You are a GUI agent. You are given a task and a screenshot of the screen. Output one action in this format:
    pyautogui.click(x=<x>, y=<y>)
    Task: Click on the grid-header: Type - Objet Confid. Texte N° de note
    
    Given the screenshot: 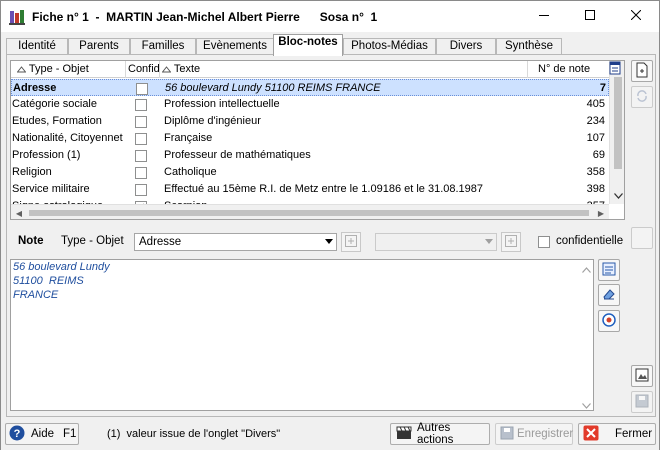 What is the action you would take?
    pyautogui.click(x=310, y=69)
    